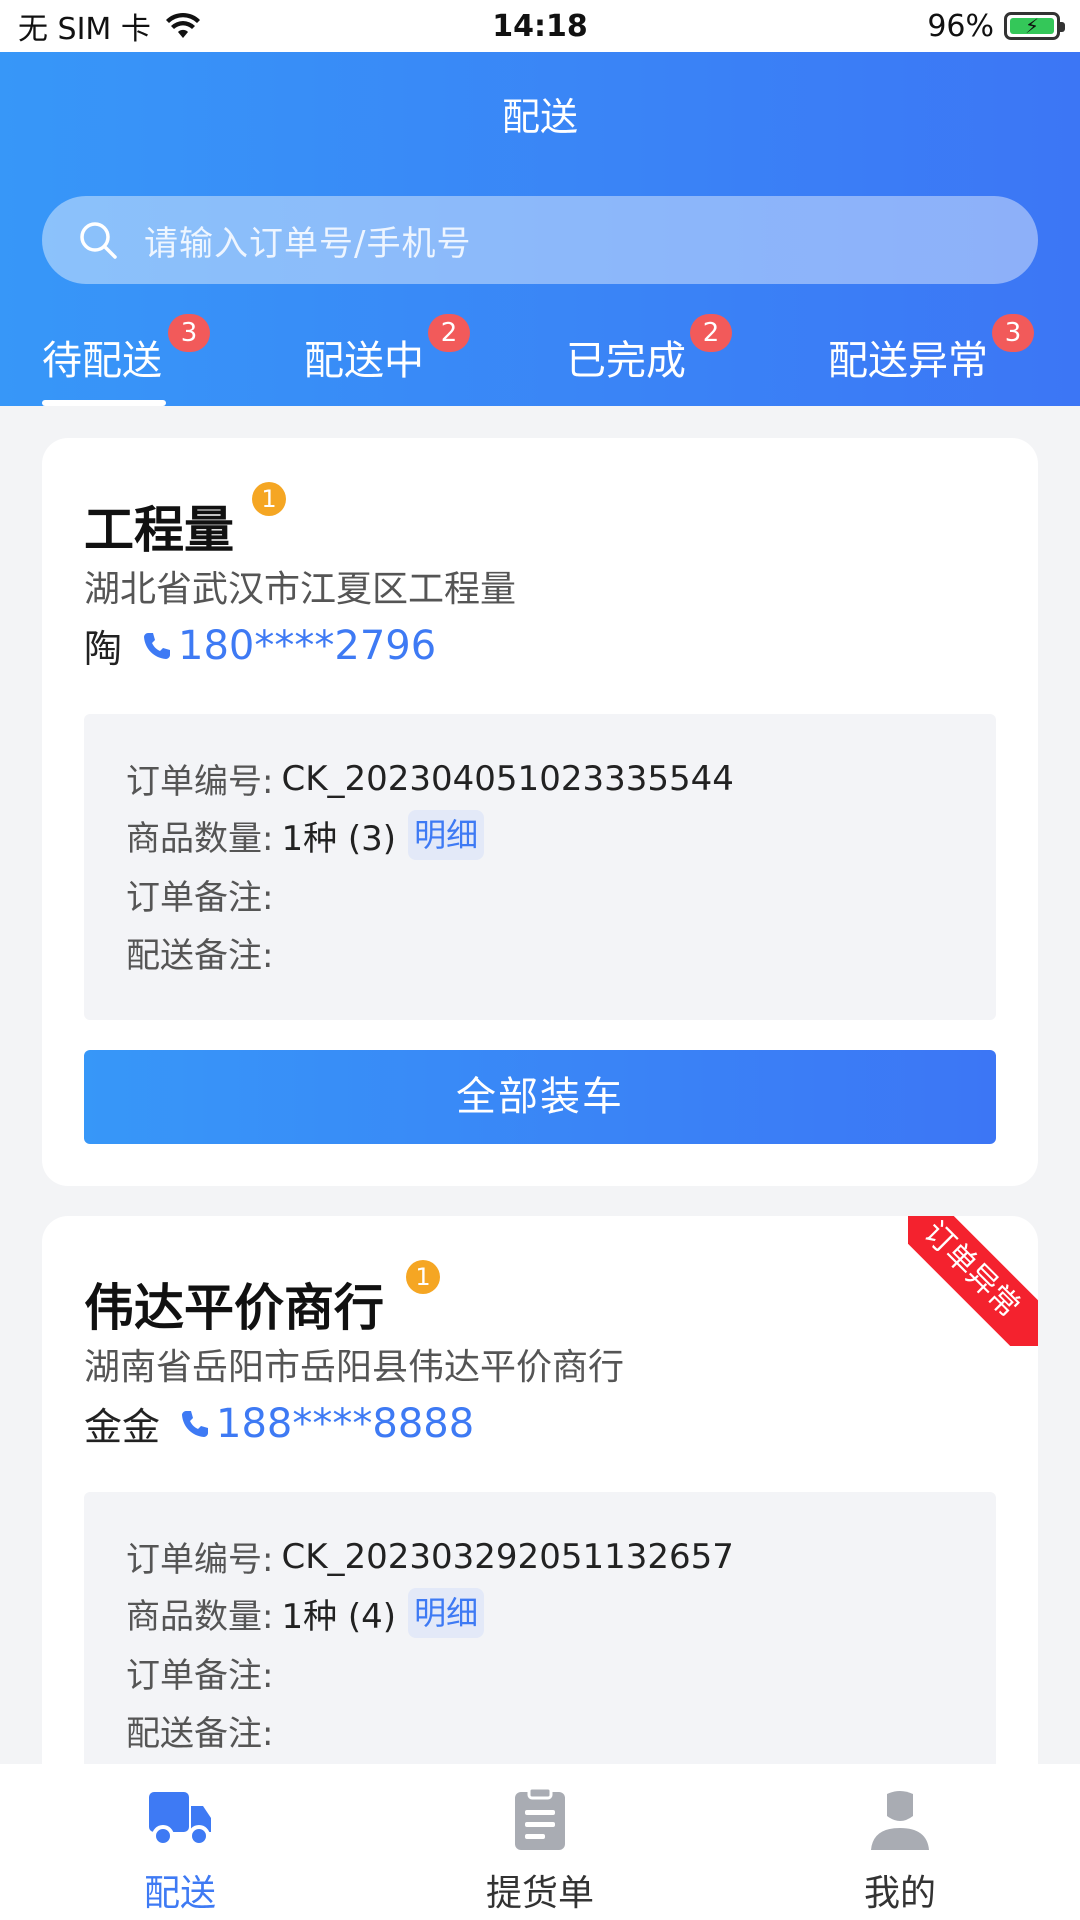 Image resolution: width=1080 pixels, height=1920 pixels. What do you see at coordinates (364, 361) in the screenshot?
I see `tab-label: 配送中` at bounding box center [364, 361].